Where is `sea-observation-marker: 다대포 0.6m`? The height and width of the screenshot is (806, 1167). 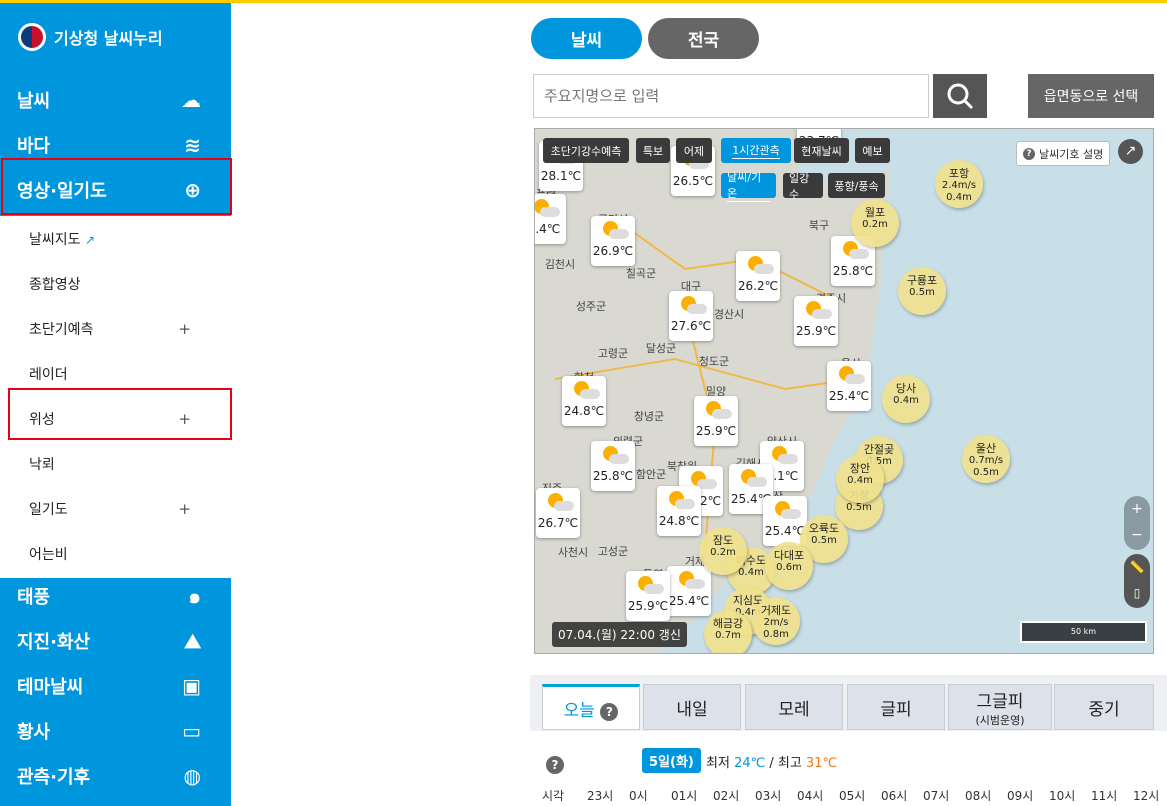
sea-observation-marker: 다대포 0.6m is located at coordinates (789, 566).